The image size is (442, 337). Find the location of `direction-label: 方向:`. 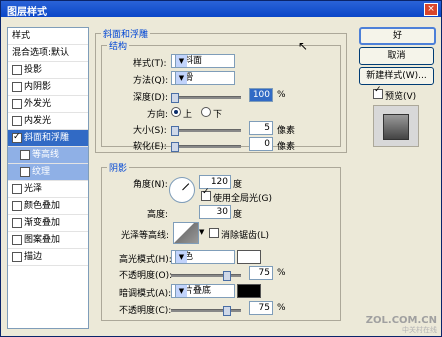

direction-label: 方向: is located at coordinates (158, 115).